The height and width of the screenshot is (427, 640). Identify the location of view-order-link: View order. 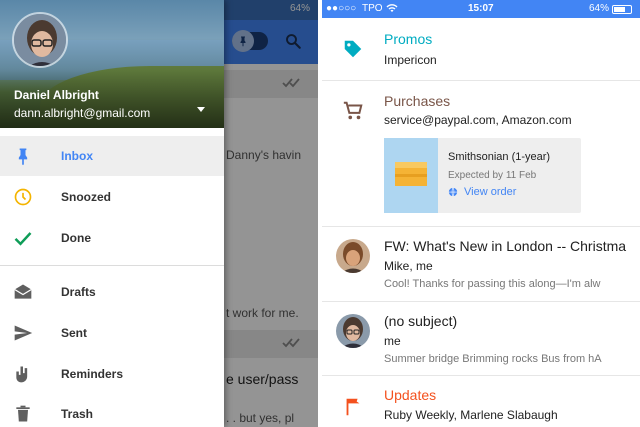
(482, 192).